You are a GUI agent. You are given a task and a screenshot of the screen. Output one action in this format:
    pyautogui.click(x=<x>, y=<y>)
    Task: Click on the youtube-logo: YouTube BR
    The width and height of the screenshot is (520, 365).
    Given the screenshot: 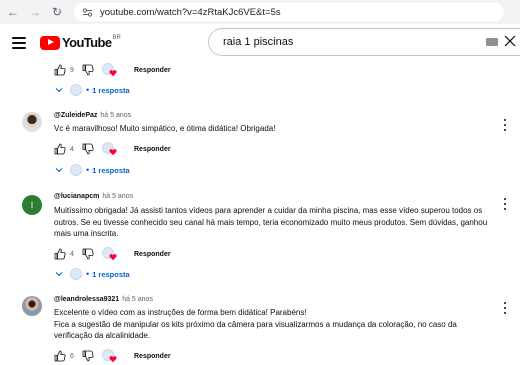 What is the action you would take?
    pyautogui.click(x=80, y=42)
    